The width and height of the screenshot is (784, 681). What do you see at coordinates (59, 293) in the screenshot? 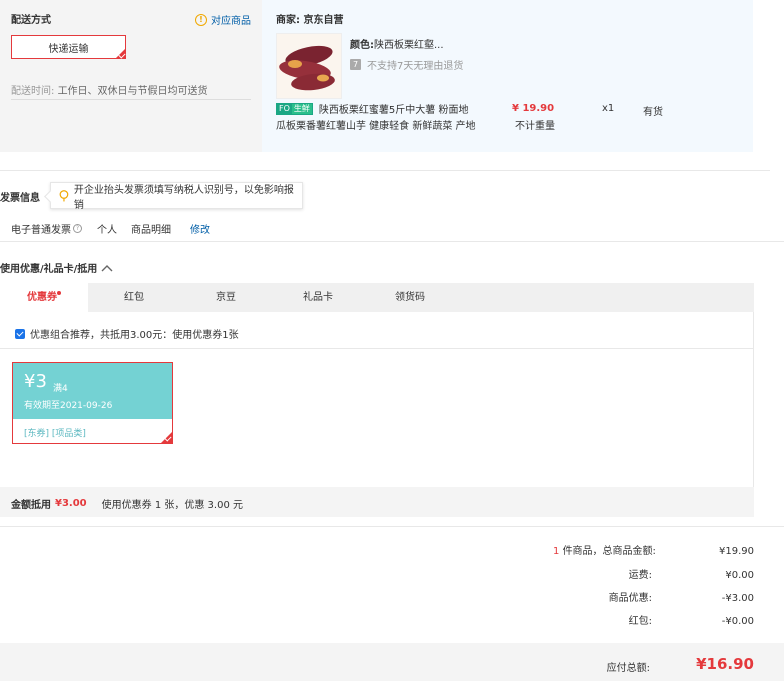
I see `notice-dot` at bounding box center [59, 293].